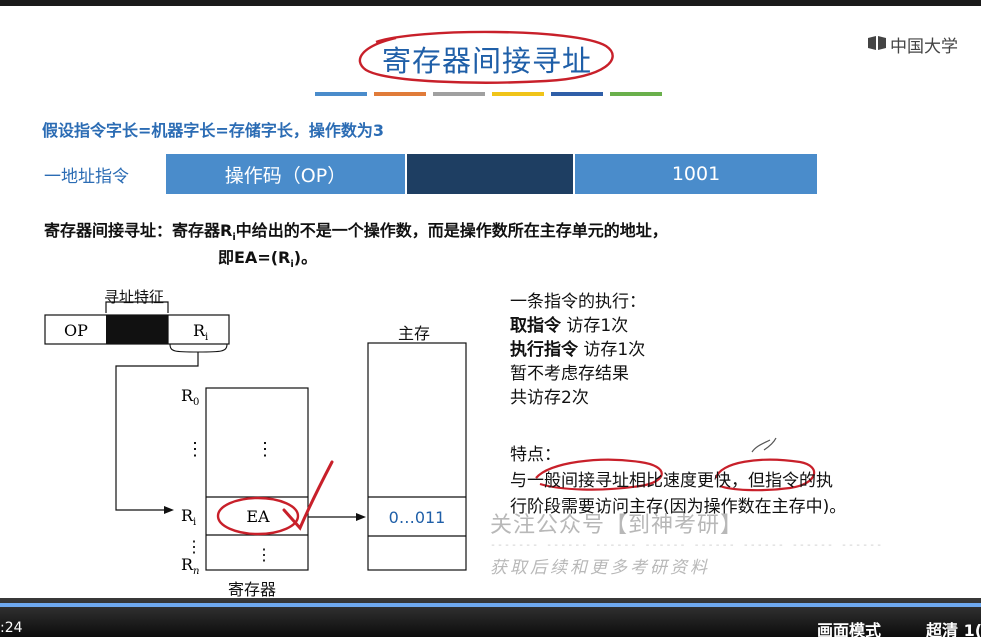 The height and width of the screenshot is (637, 981). Describe the element at coordinates (169, 510) in the screenshot. I see `ri-arrow-head` at that location.